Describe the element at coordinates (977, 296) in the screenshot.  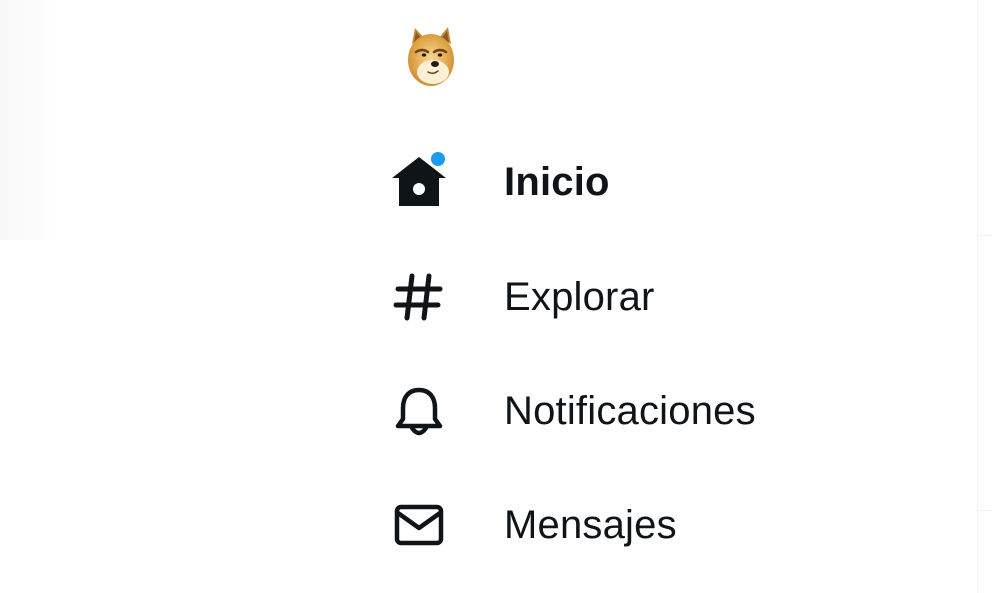
I see `column-divider` at that location.